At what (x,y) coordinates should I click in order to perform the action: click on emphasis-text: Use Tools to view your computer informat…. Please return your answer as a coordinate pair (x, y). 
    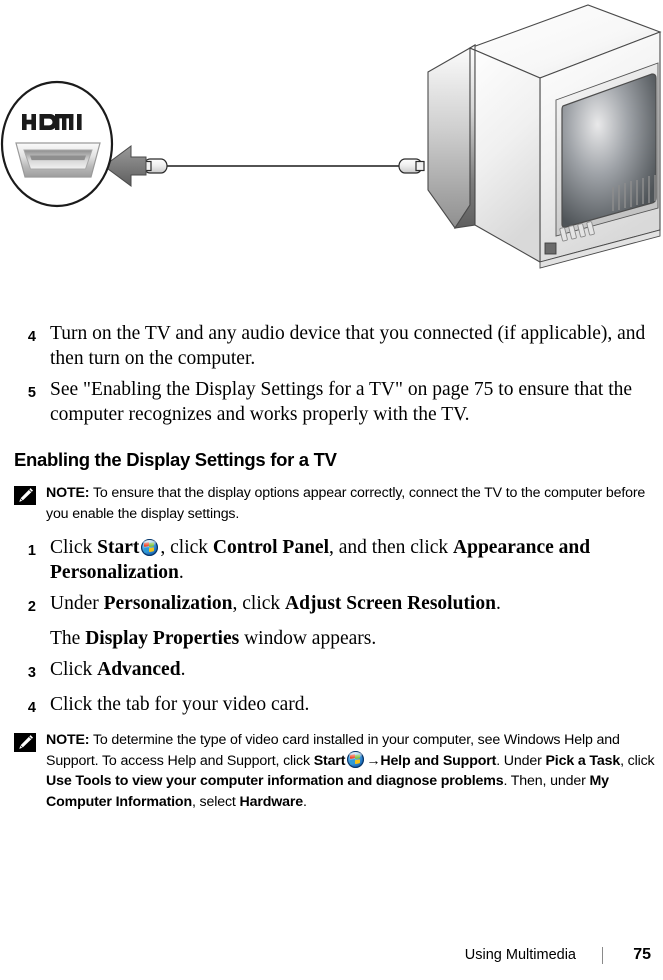
    Looking at the image, I should click on (275, 781).